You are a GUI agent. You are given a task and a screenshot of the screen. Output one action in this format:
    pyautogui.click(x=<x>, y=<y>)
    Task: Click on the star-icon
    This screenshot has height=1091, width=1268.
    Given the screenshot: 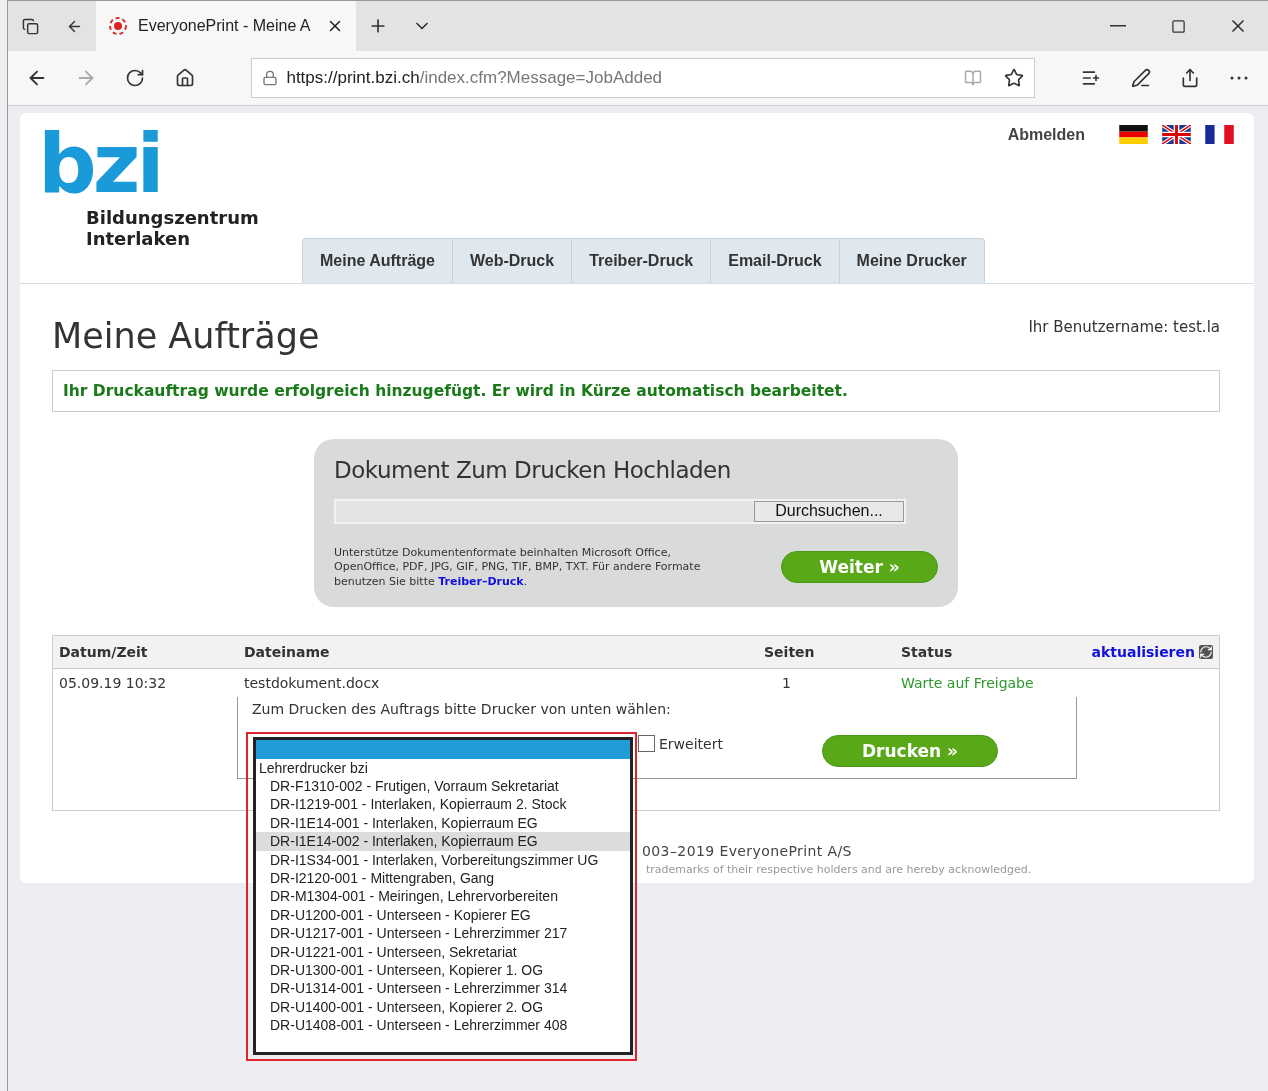 What is the action you would take?
    pyautogui.click(x=1013, y=78)
    